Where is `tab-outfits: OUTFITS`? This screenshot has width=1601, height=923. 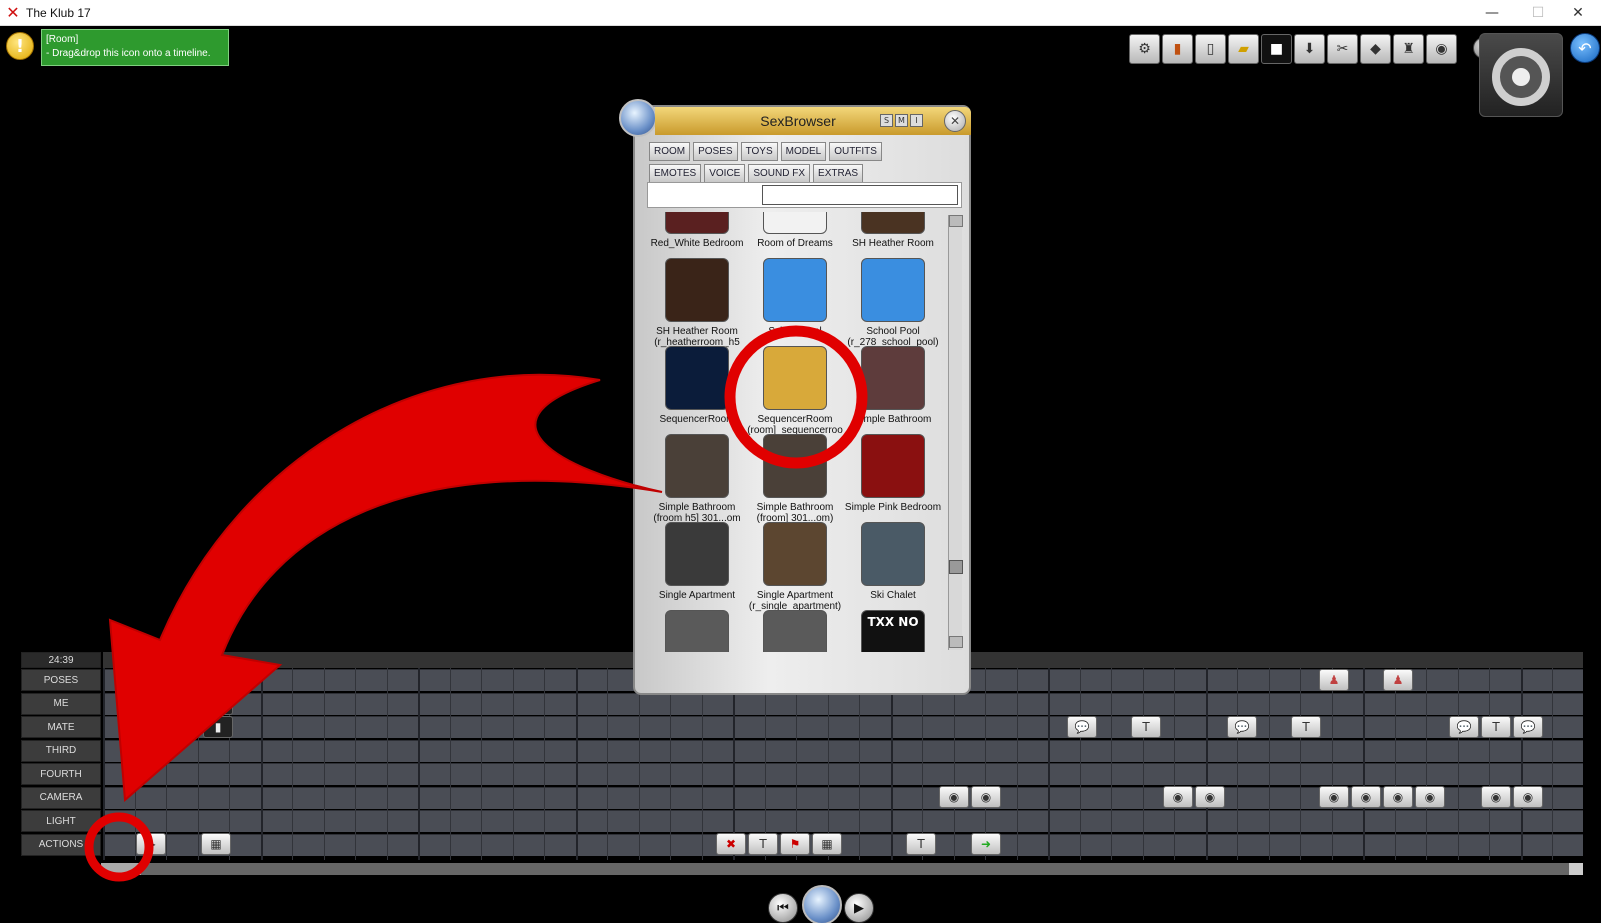
tab-outfits: OUTFITS is located at coordinates (855, 151).